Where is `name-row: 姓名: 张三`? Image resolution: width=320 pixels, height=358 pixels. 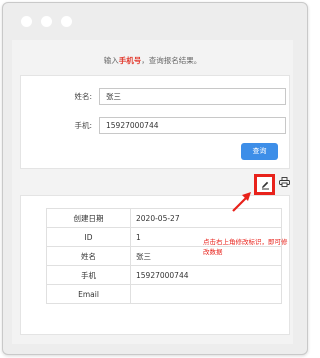
name-row: 姓名: 张三 is located at coordinates (155, 96).